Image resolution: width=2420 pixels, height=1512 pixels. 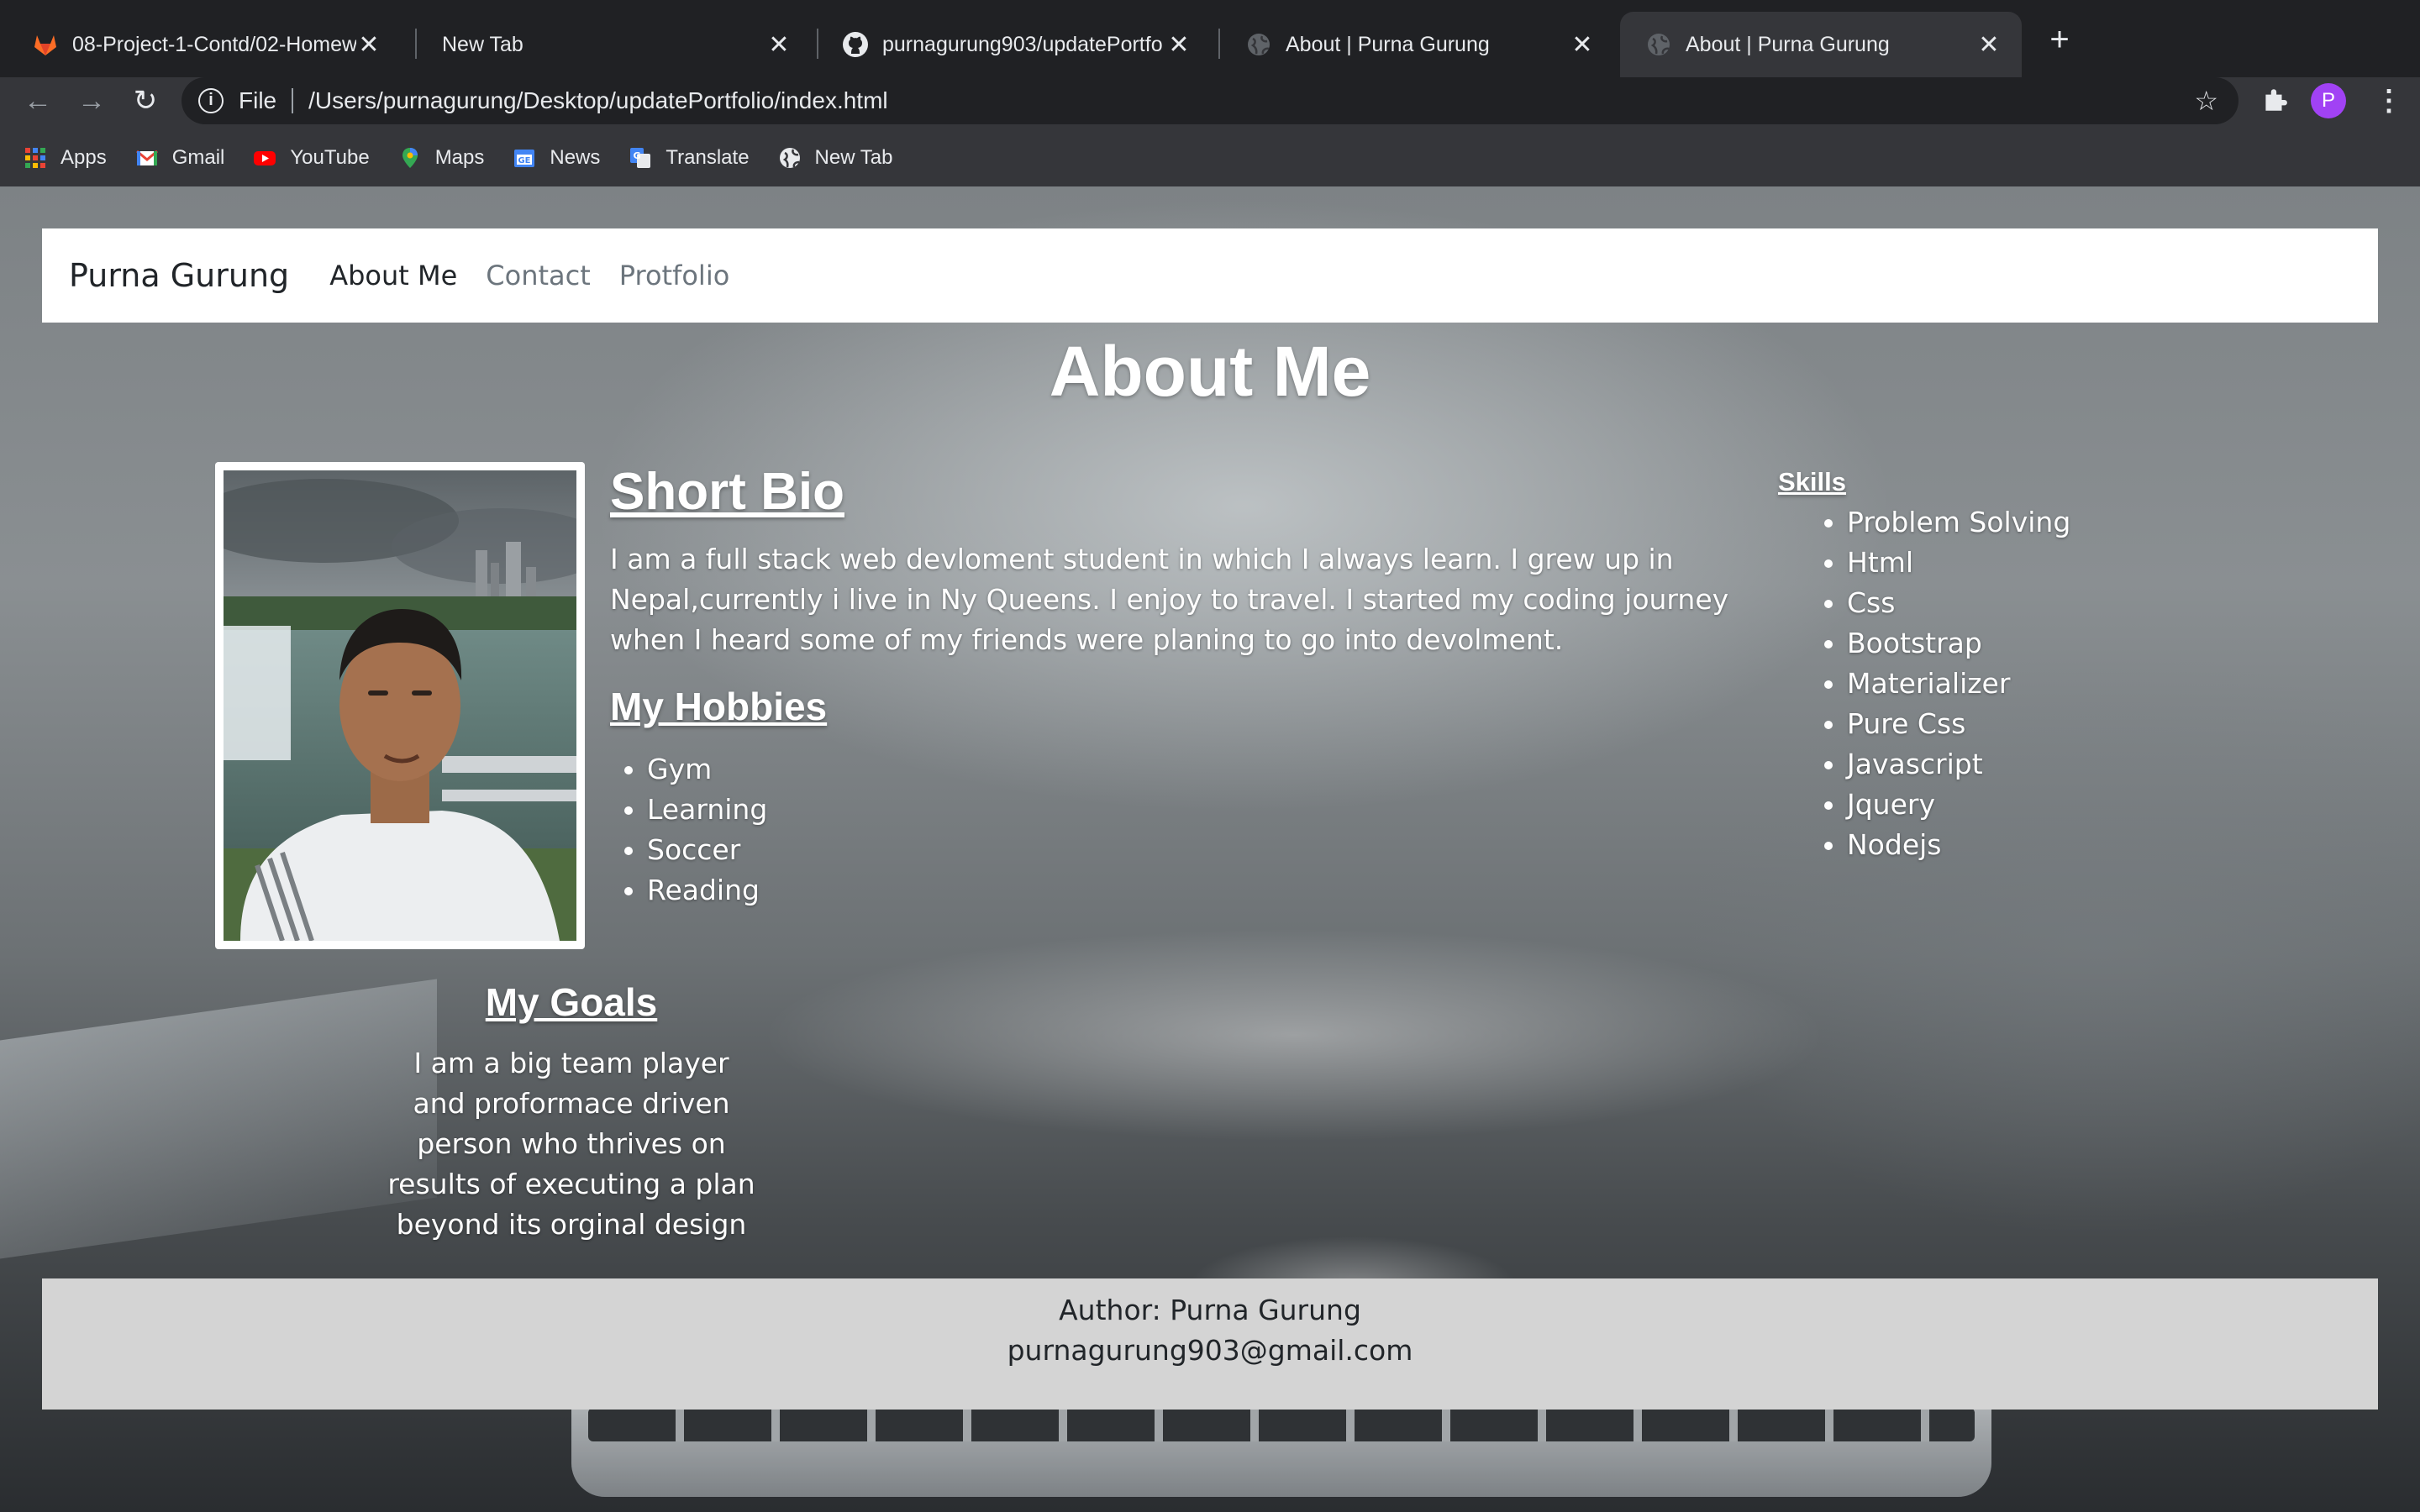 What do you see at coordinates (218, 1119) in the screenshot?
I see `background-laptop-shape` at bounding box center [218, 1119].